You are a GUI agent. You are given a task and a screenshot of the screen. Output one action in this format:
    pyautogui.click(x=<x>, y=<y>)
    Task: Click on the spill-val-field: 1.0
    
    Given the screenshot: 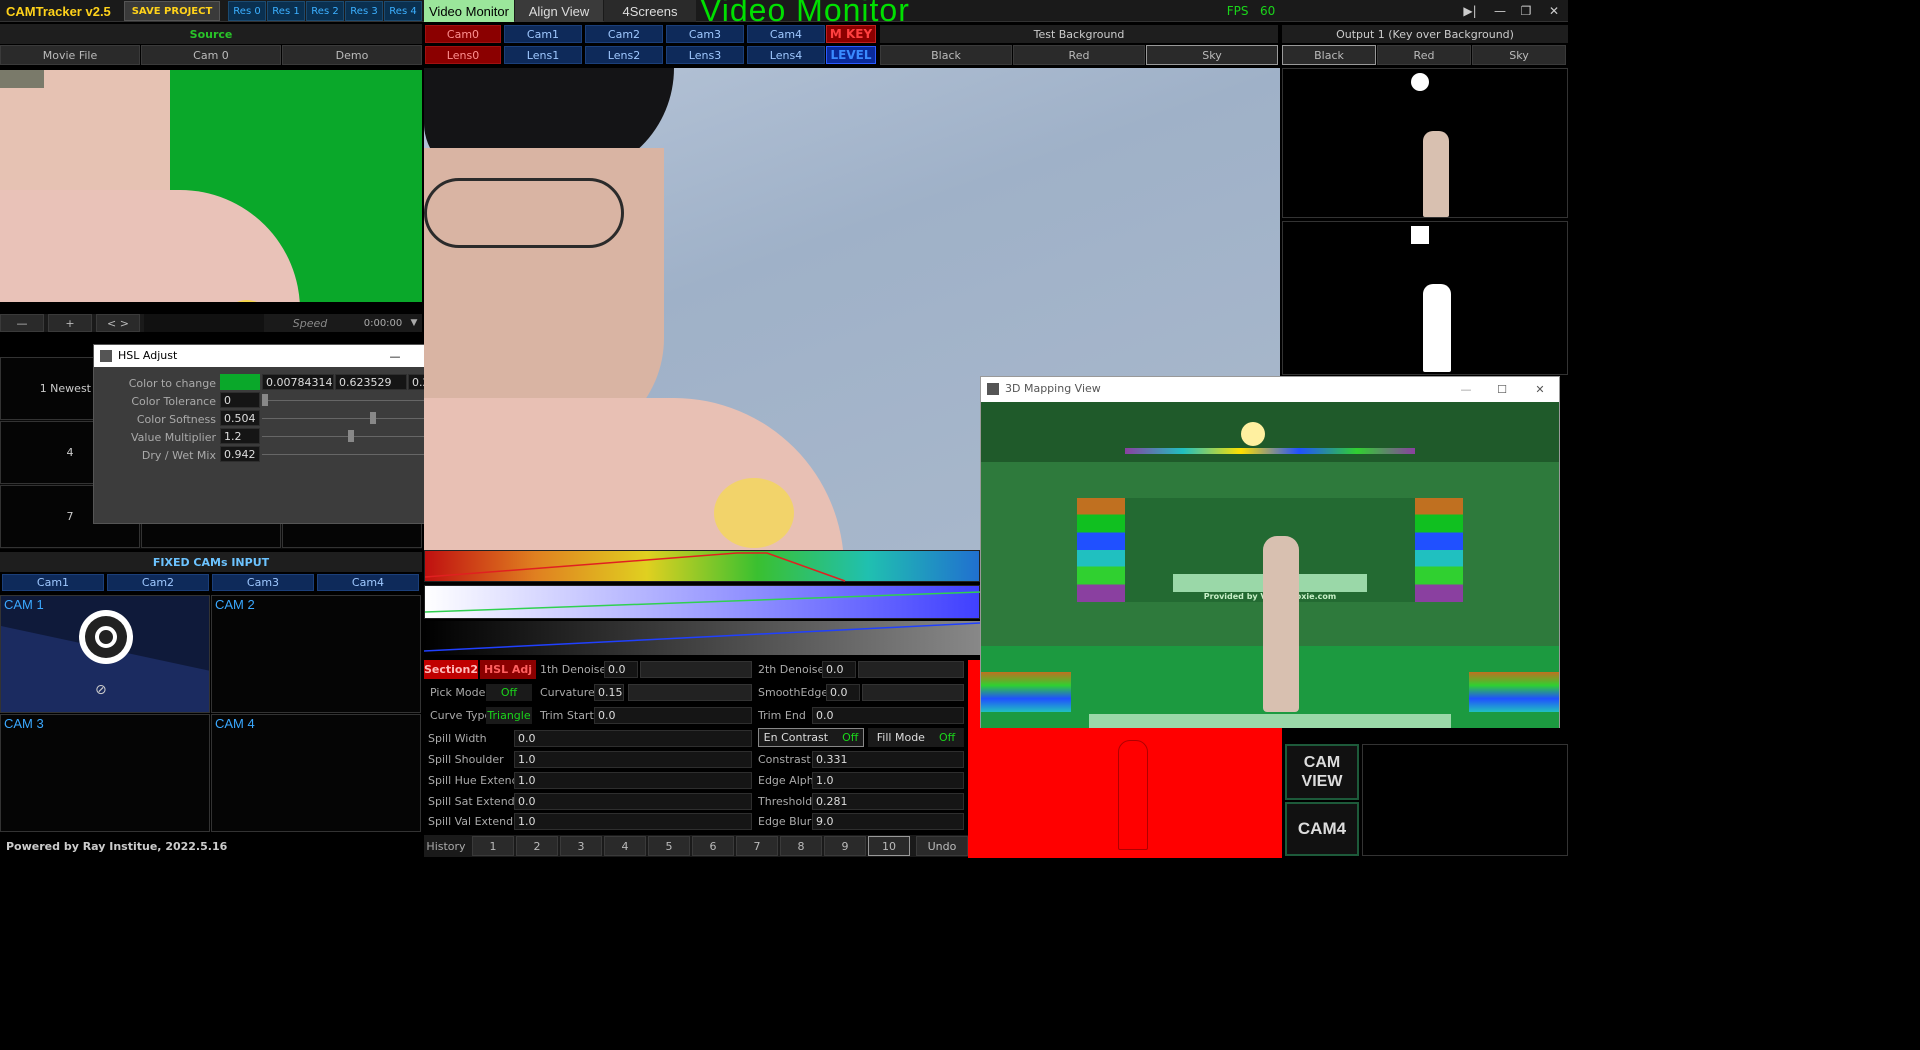 What is the action you would take?
    pyautogui.click(x=633, y=821)
    